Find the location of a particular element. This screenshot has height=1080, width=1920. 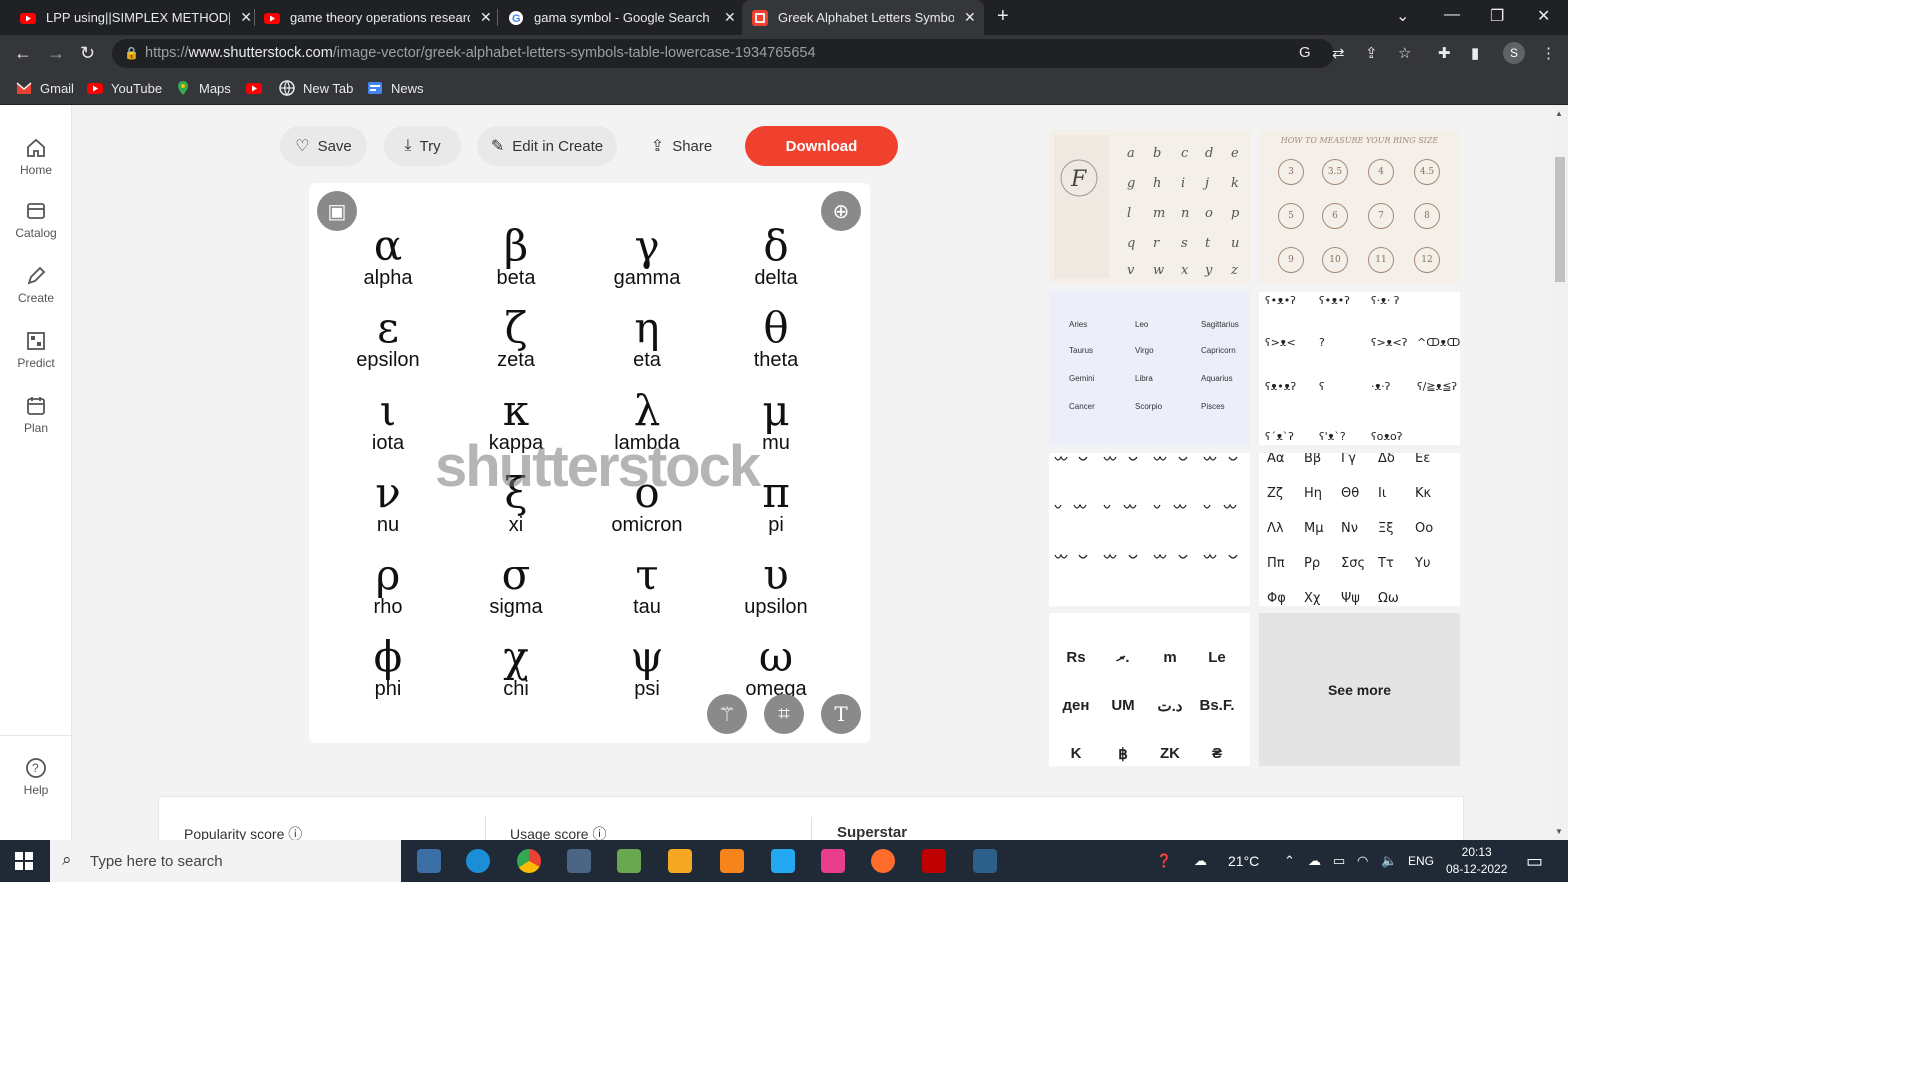

clock: 20:13 08-12-2022 is located at coordinates (1476, 861).